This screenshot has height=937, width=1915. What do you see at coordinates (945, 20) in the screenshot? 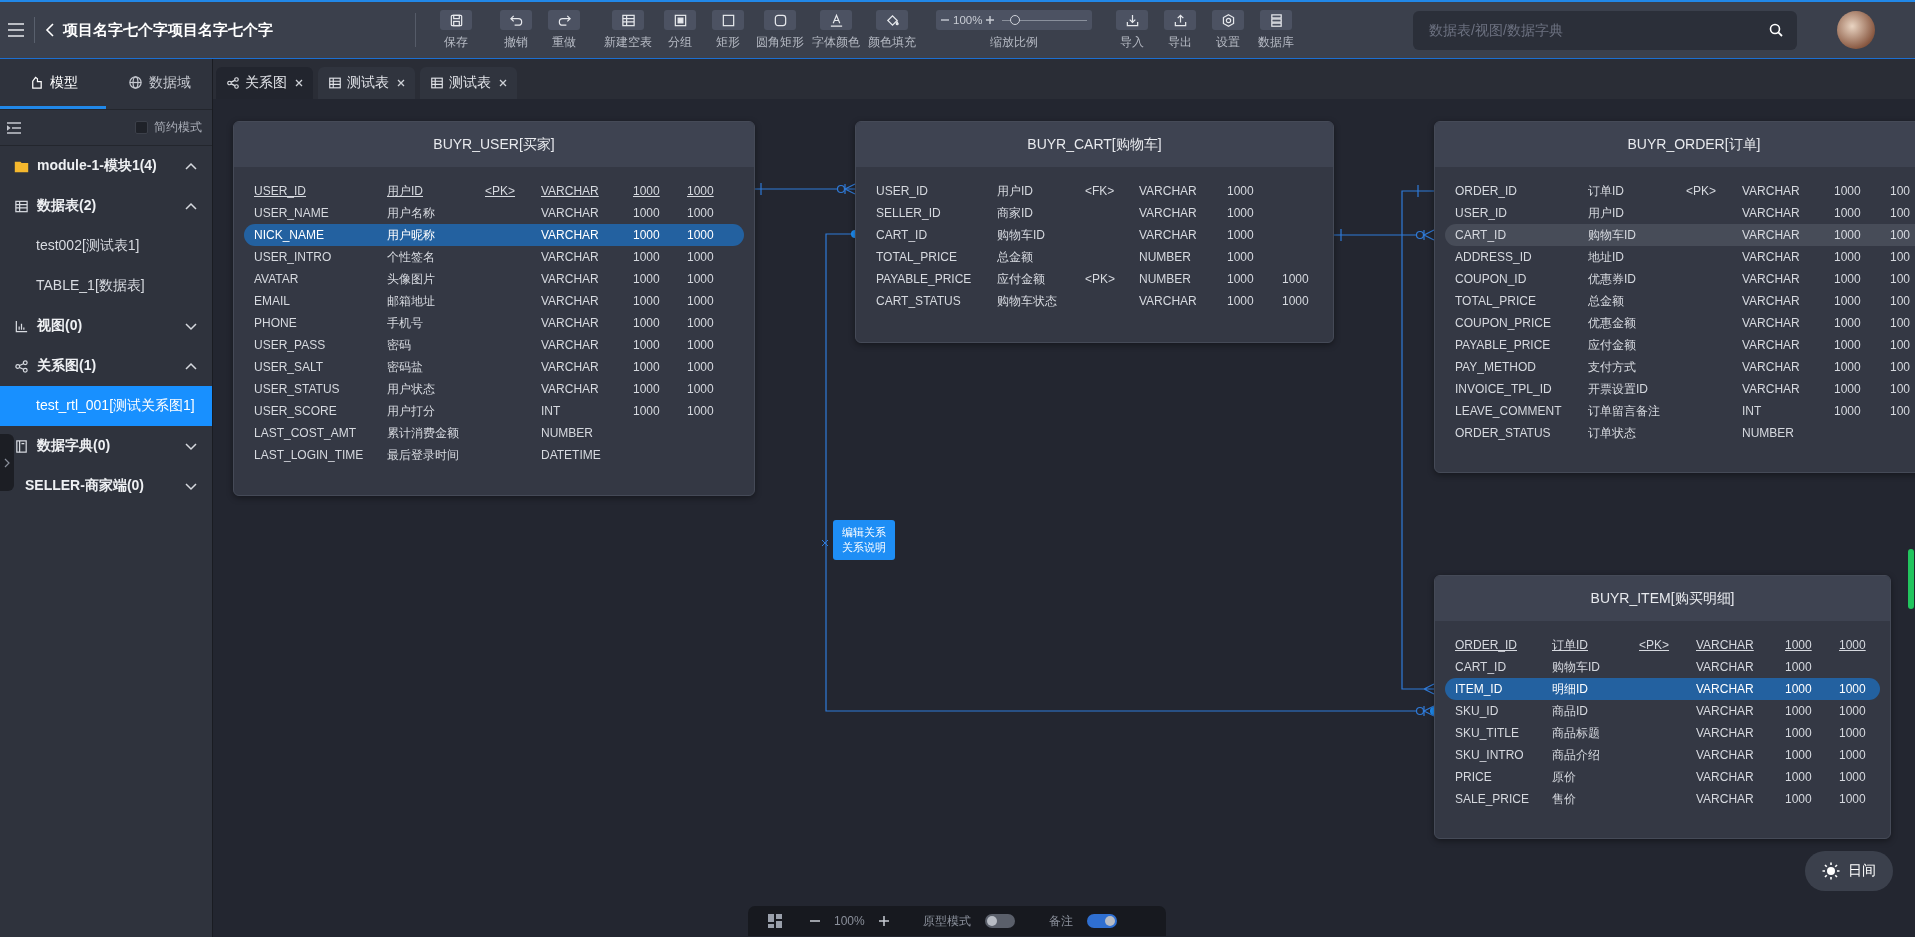
I see `minus-icon` at bounding box center [945, 20].